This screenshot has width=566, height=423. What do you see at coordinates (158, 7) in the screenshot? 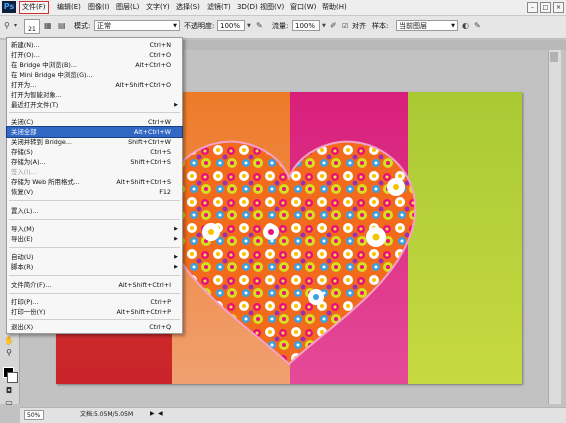
I see `menu-type: 文字(Y)` at bounding box center [158, 7].